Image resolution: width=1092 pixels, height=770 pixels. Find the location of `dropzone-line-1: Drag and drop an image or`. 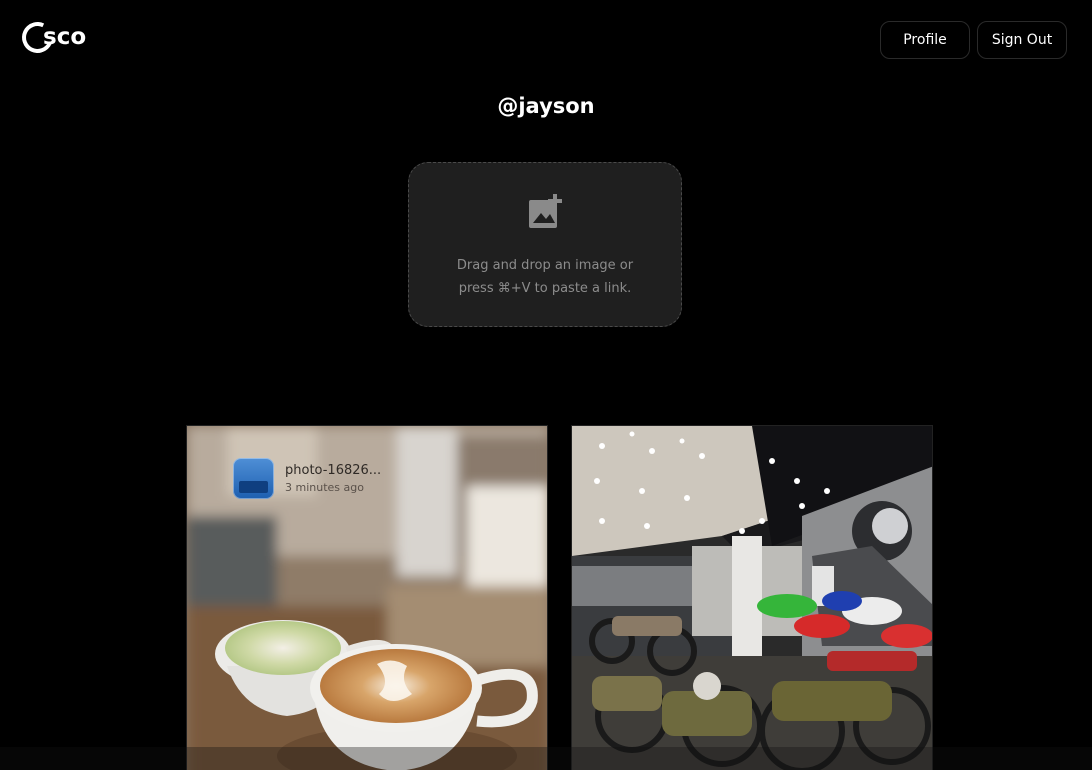

dropzone-line-1: Drag and drop an image or is located at coordinates (545, 265).